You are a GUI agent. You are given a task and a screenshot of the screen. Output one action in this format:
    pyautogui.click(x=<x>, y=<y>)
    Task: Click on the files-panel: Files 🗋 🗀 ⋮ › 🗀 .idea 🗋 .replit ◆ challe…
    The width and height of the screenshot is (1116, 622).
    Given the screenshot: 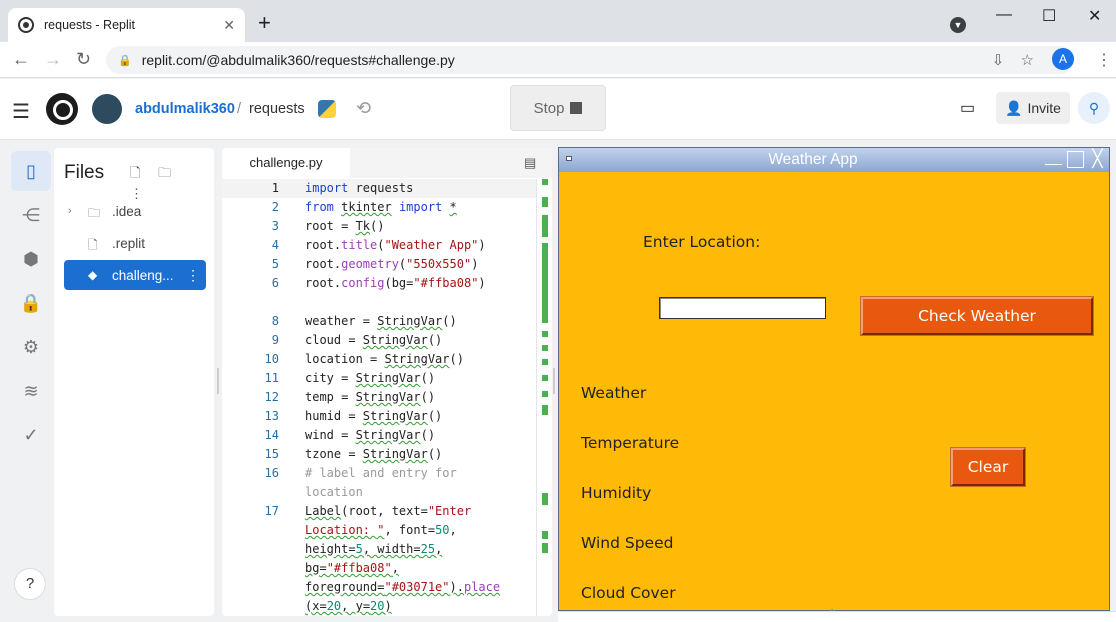 What is the action you would take?
    pyautogui.click(x=134, y=382)
    